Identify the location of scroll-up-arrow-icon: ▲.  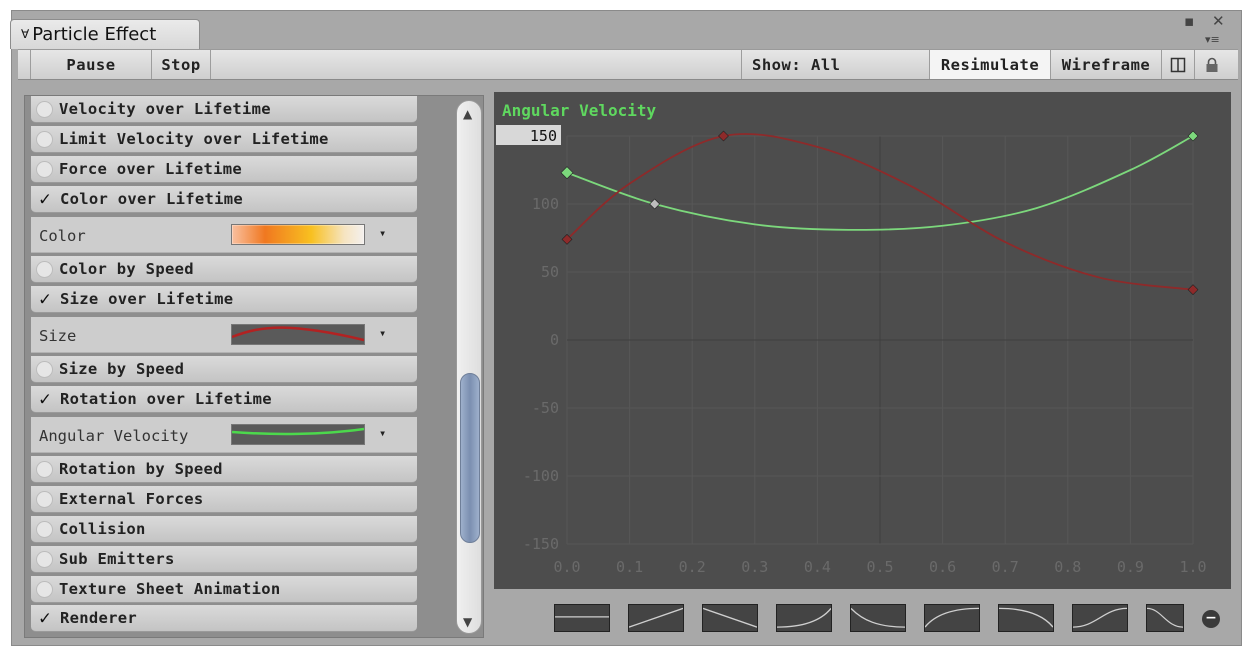
(467, 114).